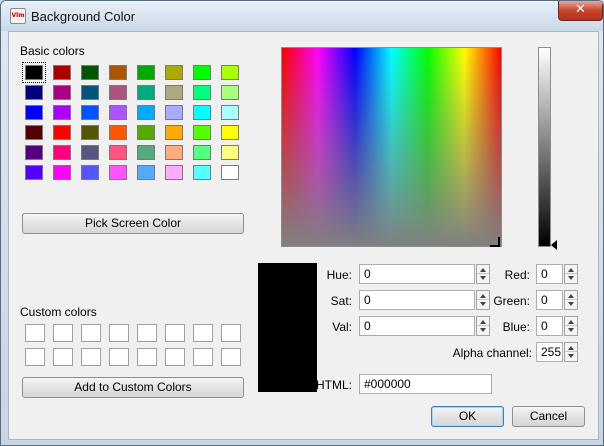 This screenshot has height=446, width=604. I want to click on html-input: #000000, so click(425, 384).